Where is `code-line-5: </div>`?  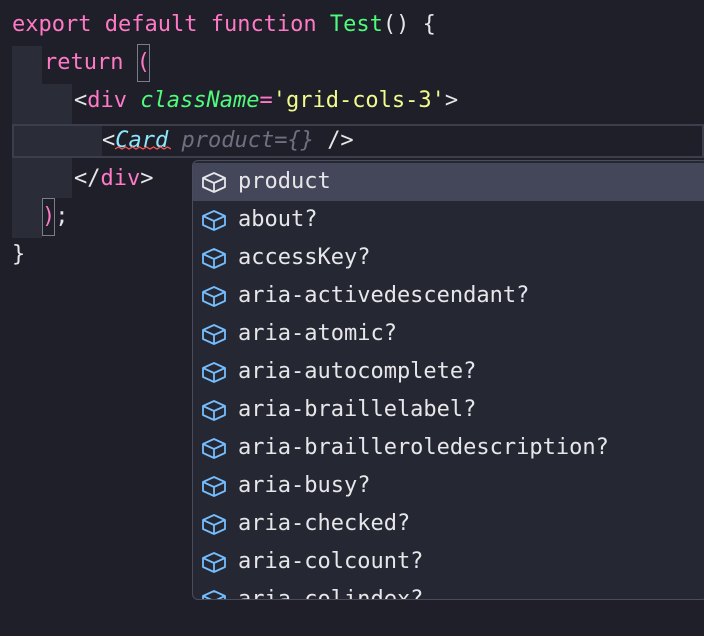
code-line-5: </div> is located at coordinates (114, 179).